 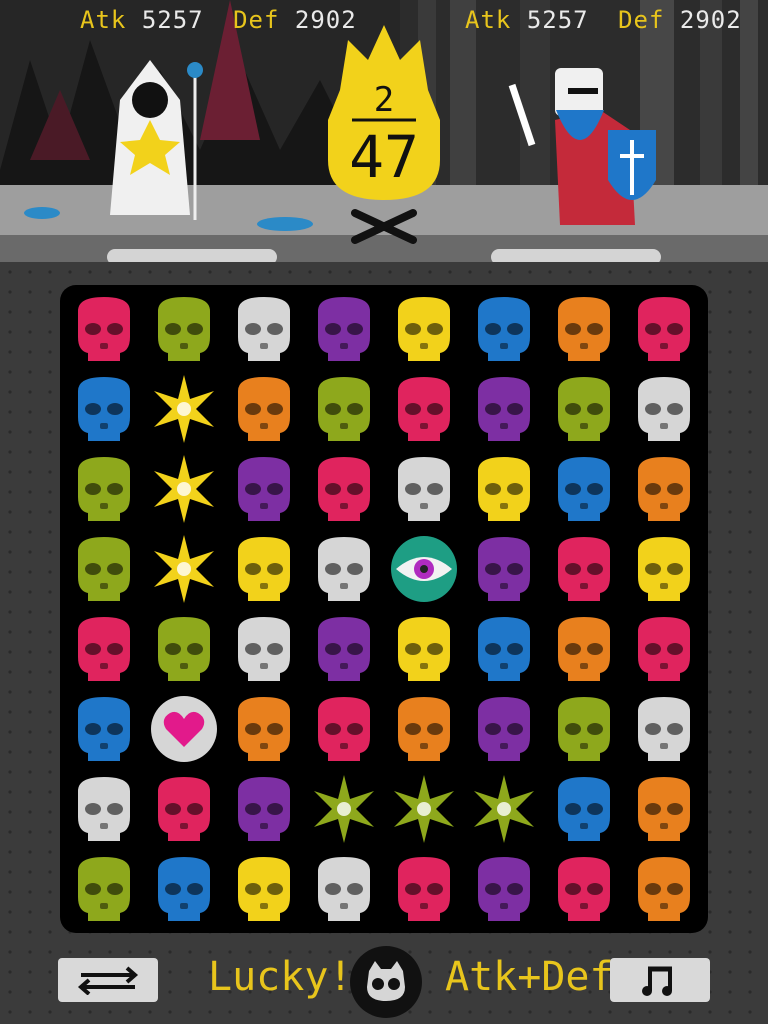 What do you see at coordinates (256, 20) in the screenshot?
I see `player-def-label: Def` at bounding box center [256, 20].